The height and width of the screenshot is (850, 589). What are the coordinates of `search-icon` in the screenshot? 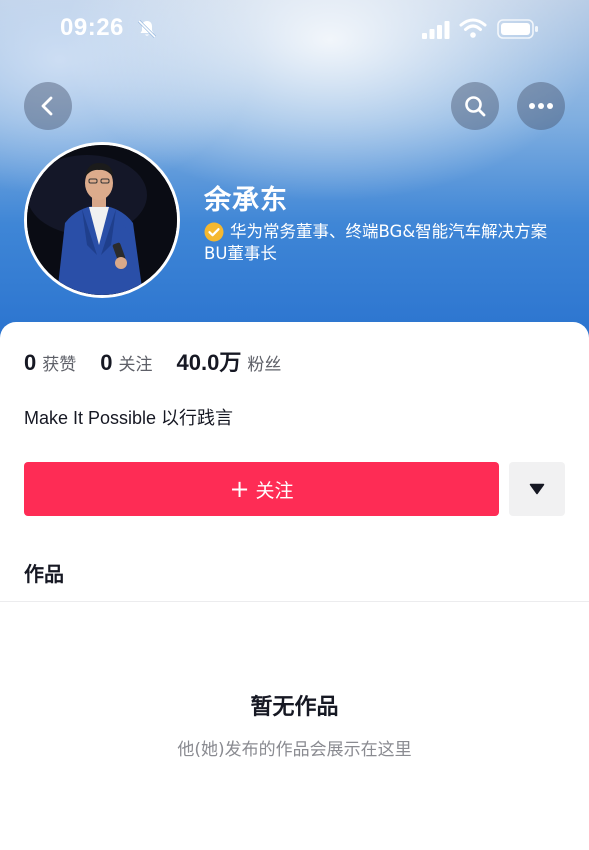 It's located at (475, 106).